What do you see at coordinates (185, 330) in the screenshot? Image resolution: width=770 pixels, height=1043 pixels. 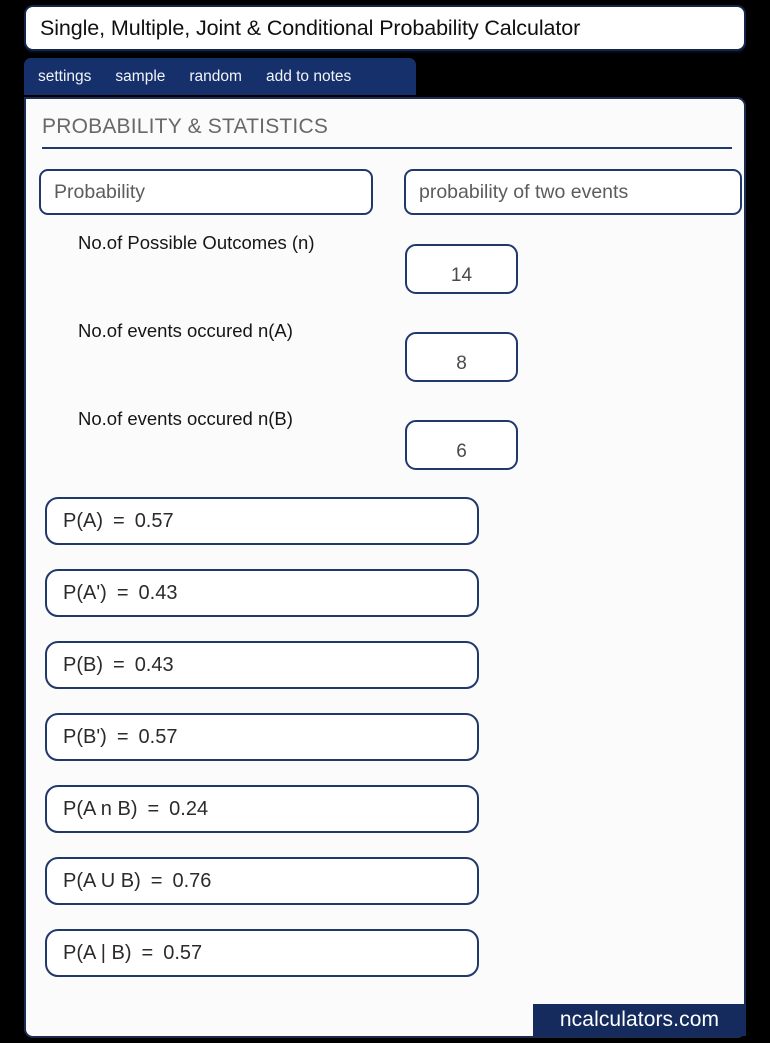 I see `input-label-events-a: No.of events occured n(A)` at bounding box center [185, 330].